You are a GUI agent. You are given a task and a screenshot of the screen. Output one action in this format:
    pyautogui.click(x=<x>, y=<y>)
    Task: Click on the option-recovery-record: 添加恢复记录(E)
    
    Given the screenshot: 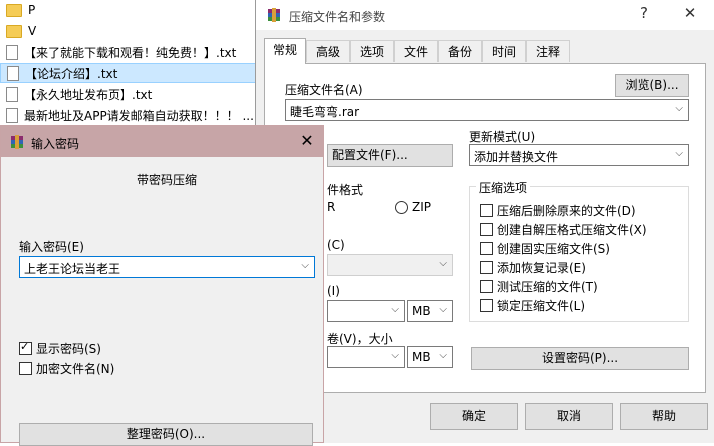 What is the action you would take?
    pyautogui.click(x=533, y=267)
    